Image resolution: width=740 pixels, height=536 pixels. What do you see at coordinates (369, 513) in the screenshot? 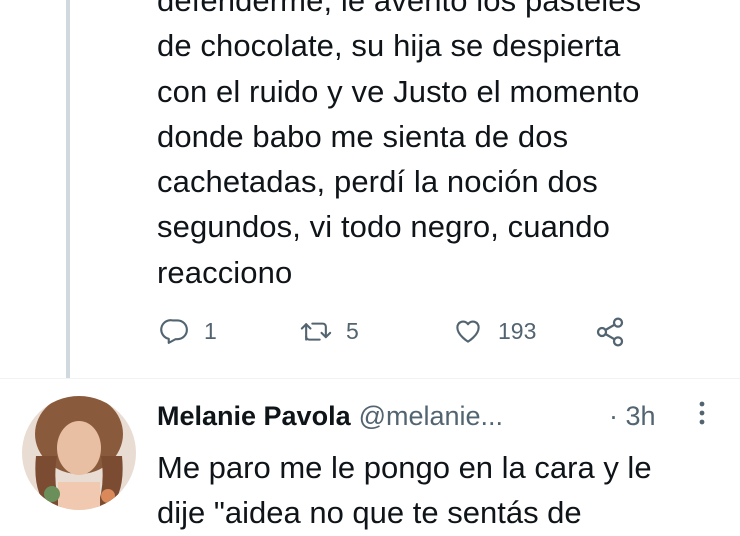
I see `reply-text-line: dije "aidea no que te sentás de` at bounding box center [369, 513].